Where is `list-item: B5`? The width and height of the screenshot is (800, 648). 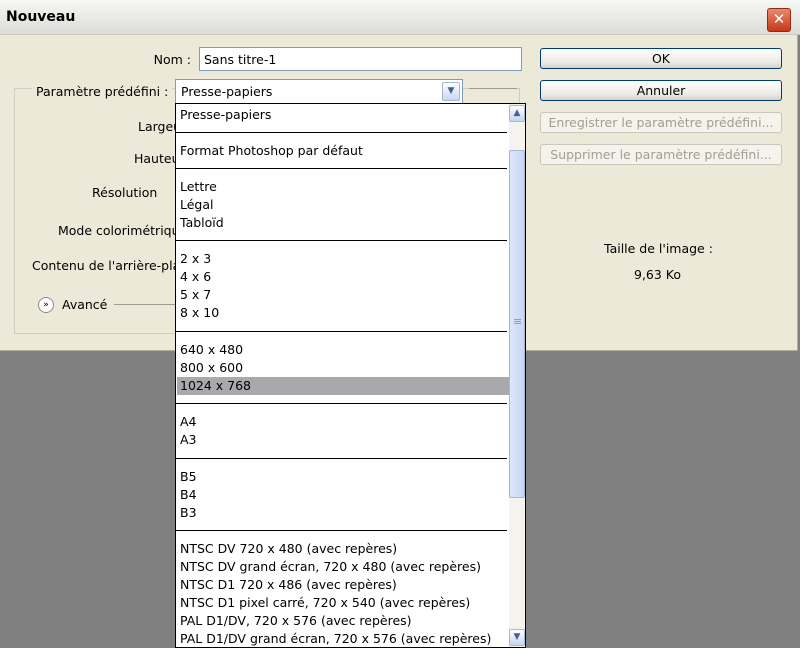
list-item: B5 is located at coordinates (188, 477).